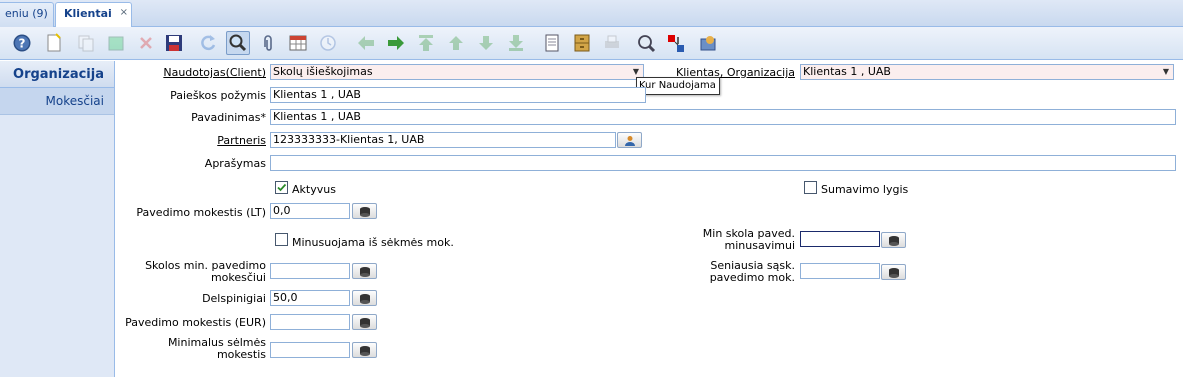  I want to click on min-debt-calculator-button, so click(893, 240).